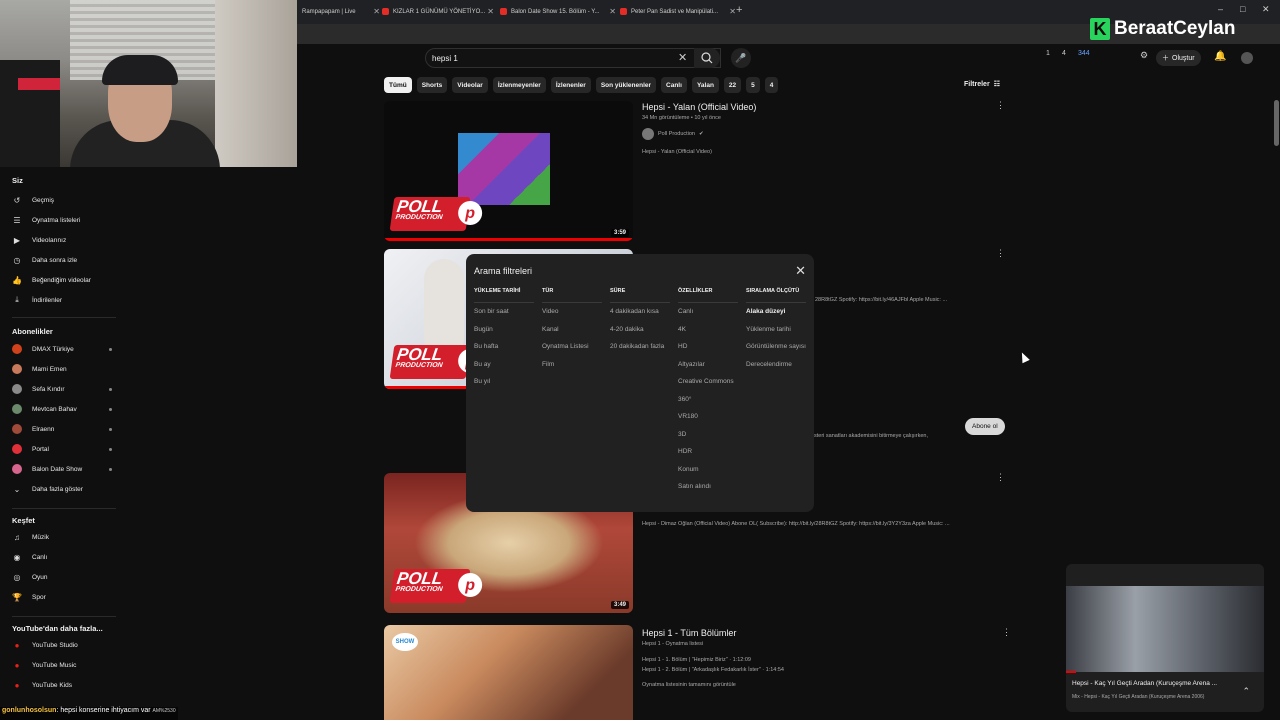 The image size is (1280, 720). Describe the element at coordinates (708, 417) in the screenshot. I see `filter-option: VR180` at that location.